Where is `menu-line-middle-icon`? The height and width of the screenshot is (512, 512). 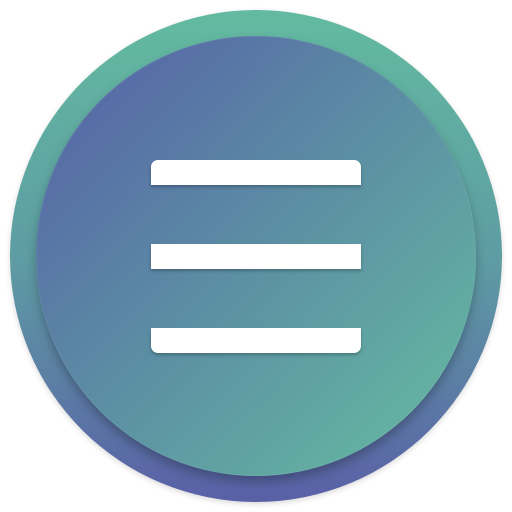 menu-line-middle-icon is located at coordinates (256, 256).